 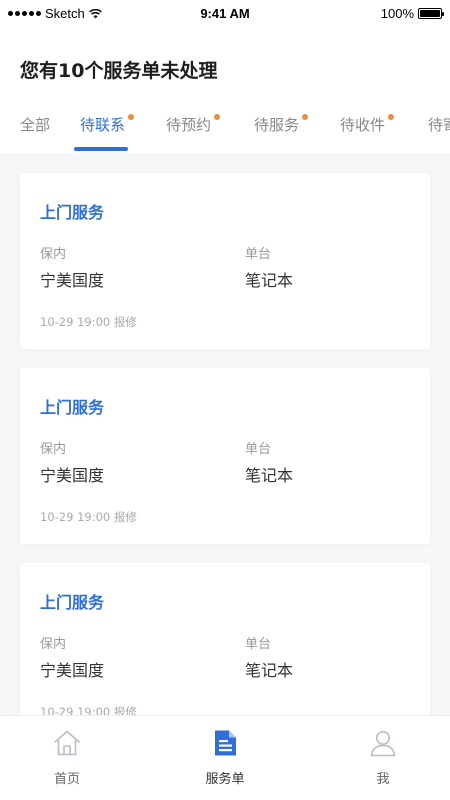 I want to click on tab-label: 待寄, so click(x=439, y=125).